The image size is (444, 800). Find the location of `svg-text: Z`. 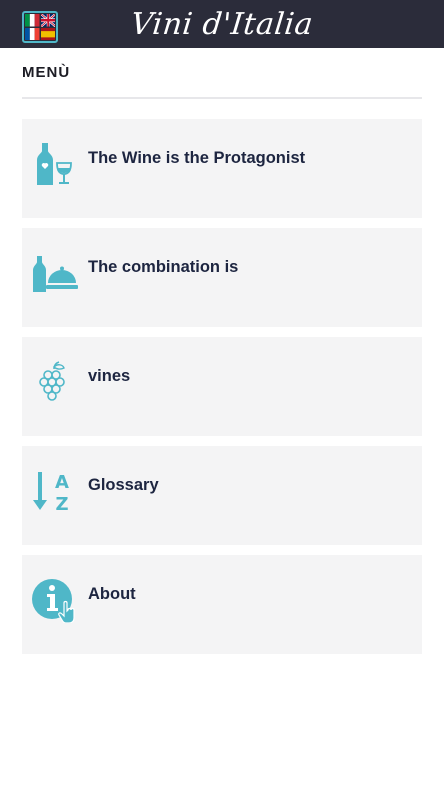

svg-text: Z is located at coordinates (61, 504).